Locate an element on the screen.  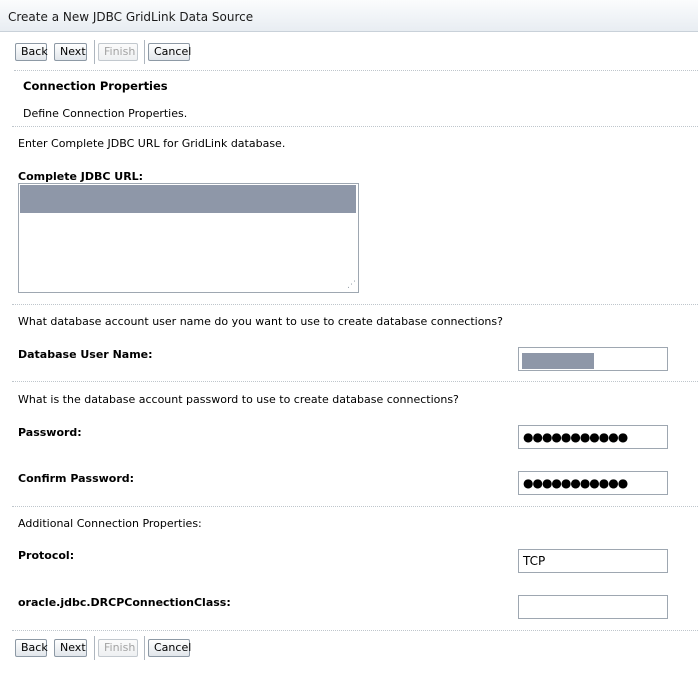
protocol-label: Protocol: is located at coordinates (46, 555).